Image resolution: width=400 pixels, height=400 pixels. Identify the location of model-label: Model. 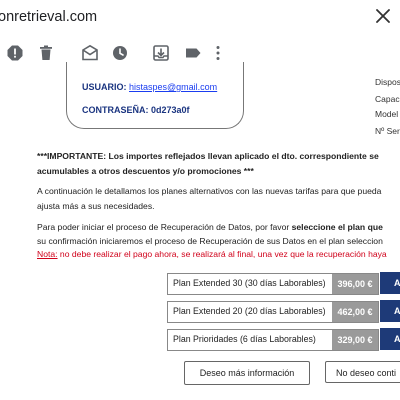
(387, 114).